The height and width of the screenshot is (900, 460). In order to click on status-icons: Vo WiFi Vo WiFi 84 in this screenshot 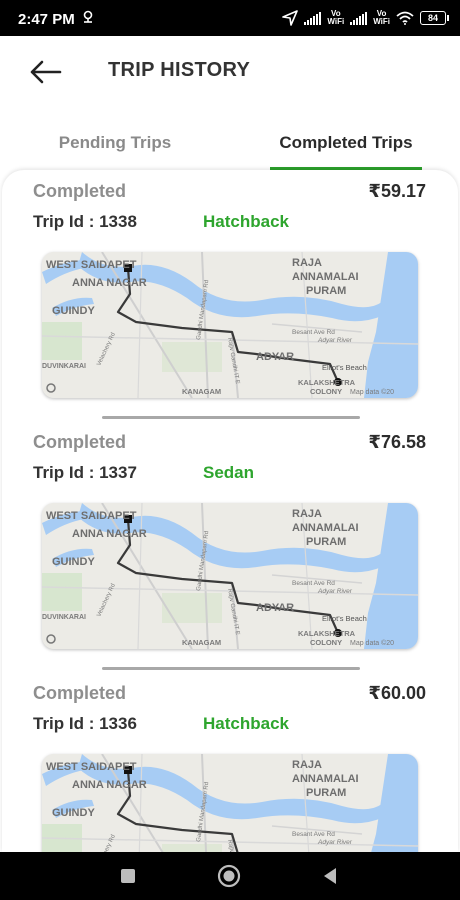, I will do `click(365, 18)`.